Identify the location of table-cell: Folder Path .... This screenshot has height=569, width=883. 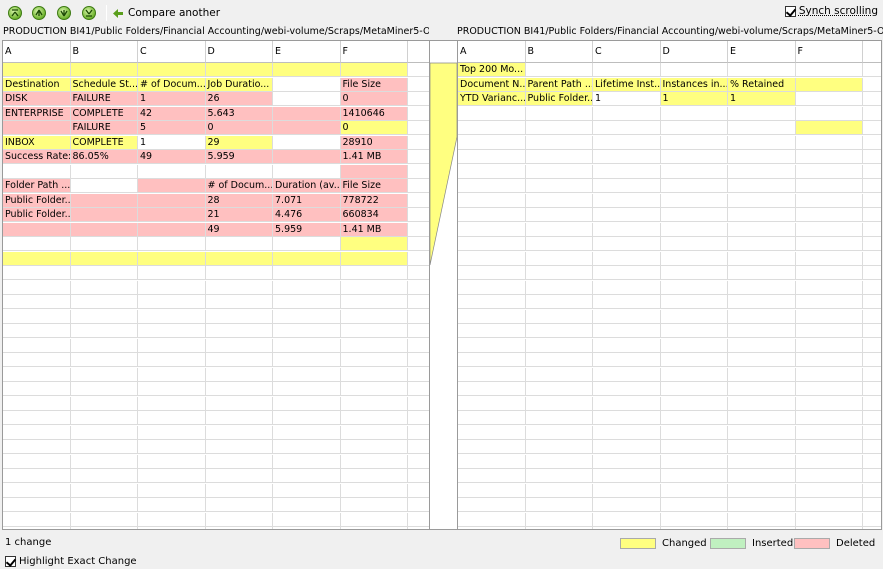
(37, 186).